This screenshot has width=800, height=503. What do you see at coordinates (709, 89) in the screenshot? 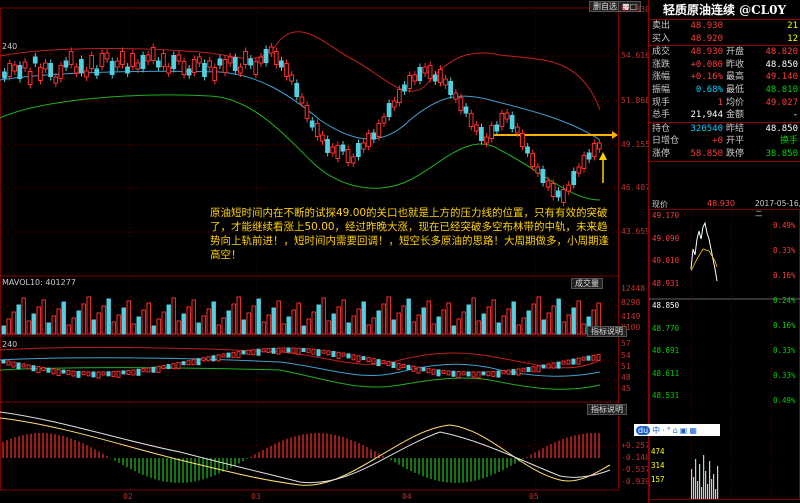
I see `field-value: 0.68%` at bounding box center [709, 89].